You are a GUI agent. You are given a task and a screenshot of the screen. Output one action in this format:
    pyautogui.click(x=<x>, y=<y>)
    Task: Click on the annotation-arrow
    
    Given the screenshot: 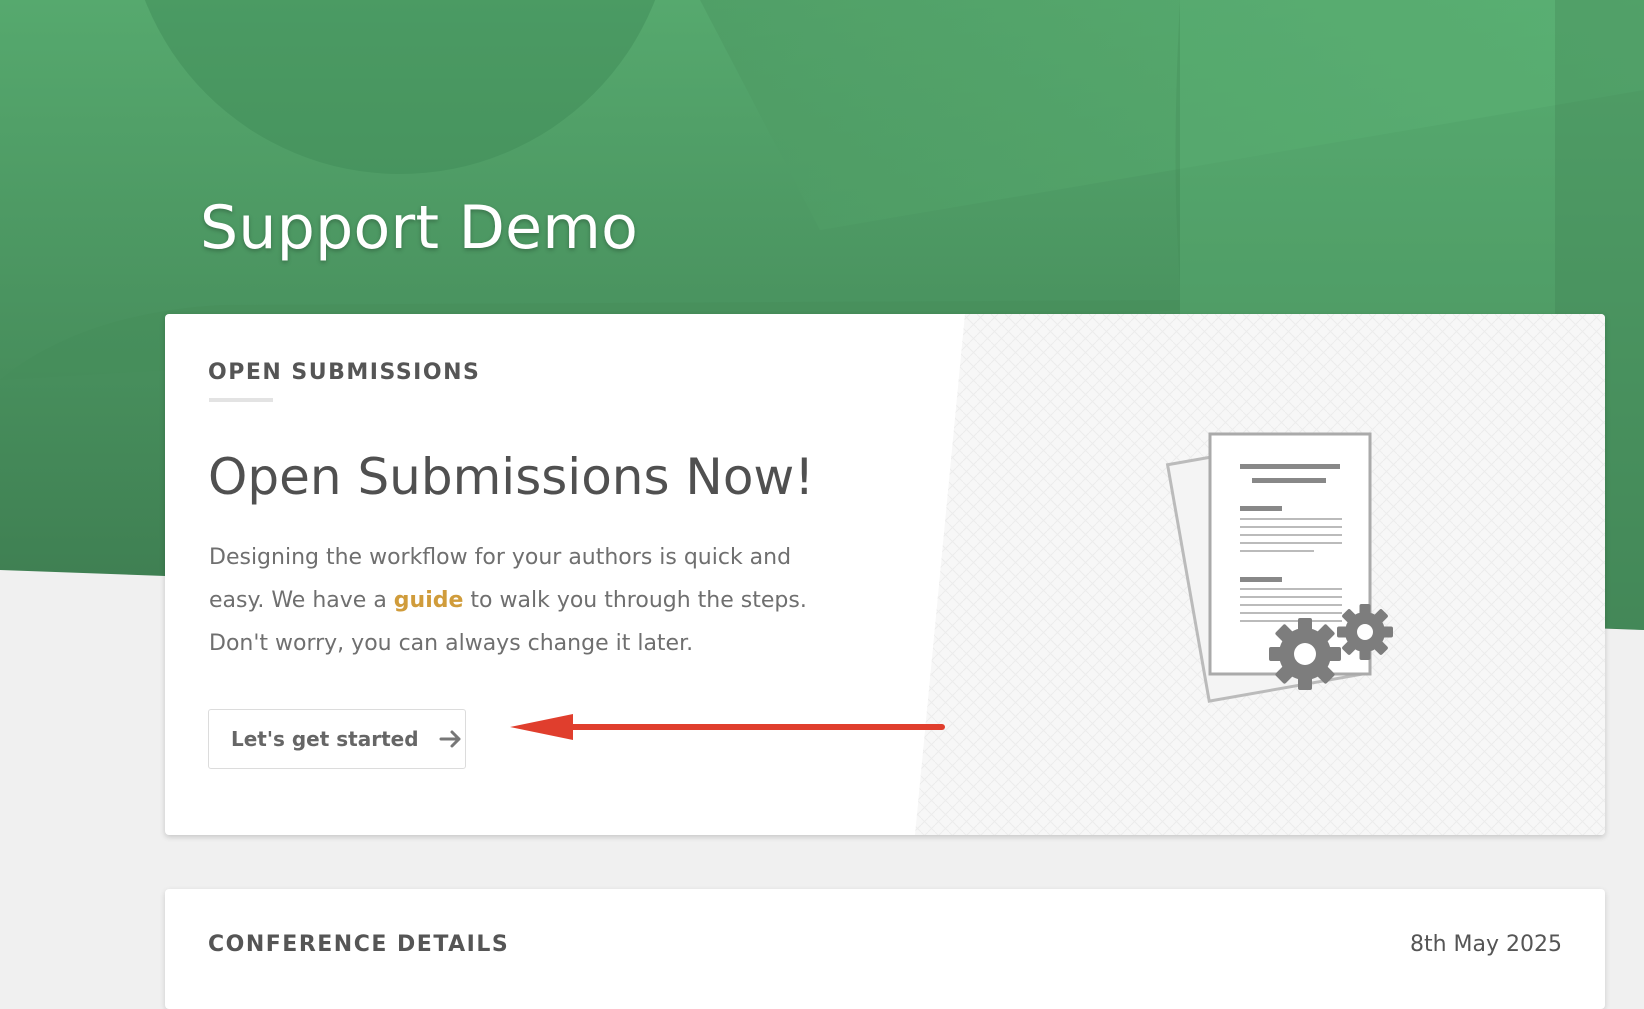 What is the action you would take?
    pyautogui.click(x=727, y=727)
    